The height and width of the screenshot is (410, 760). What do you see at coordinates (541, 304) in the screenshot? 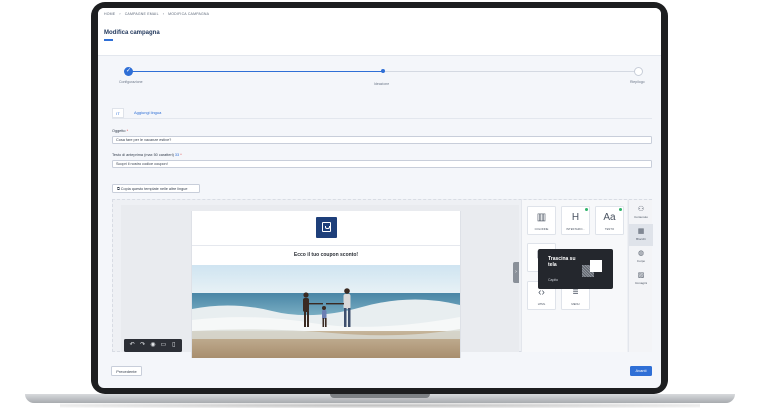
I see `block-label: HTML` at bounding box center [541, 304].